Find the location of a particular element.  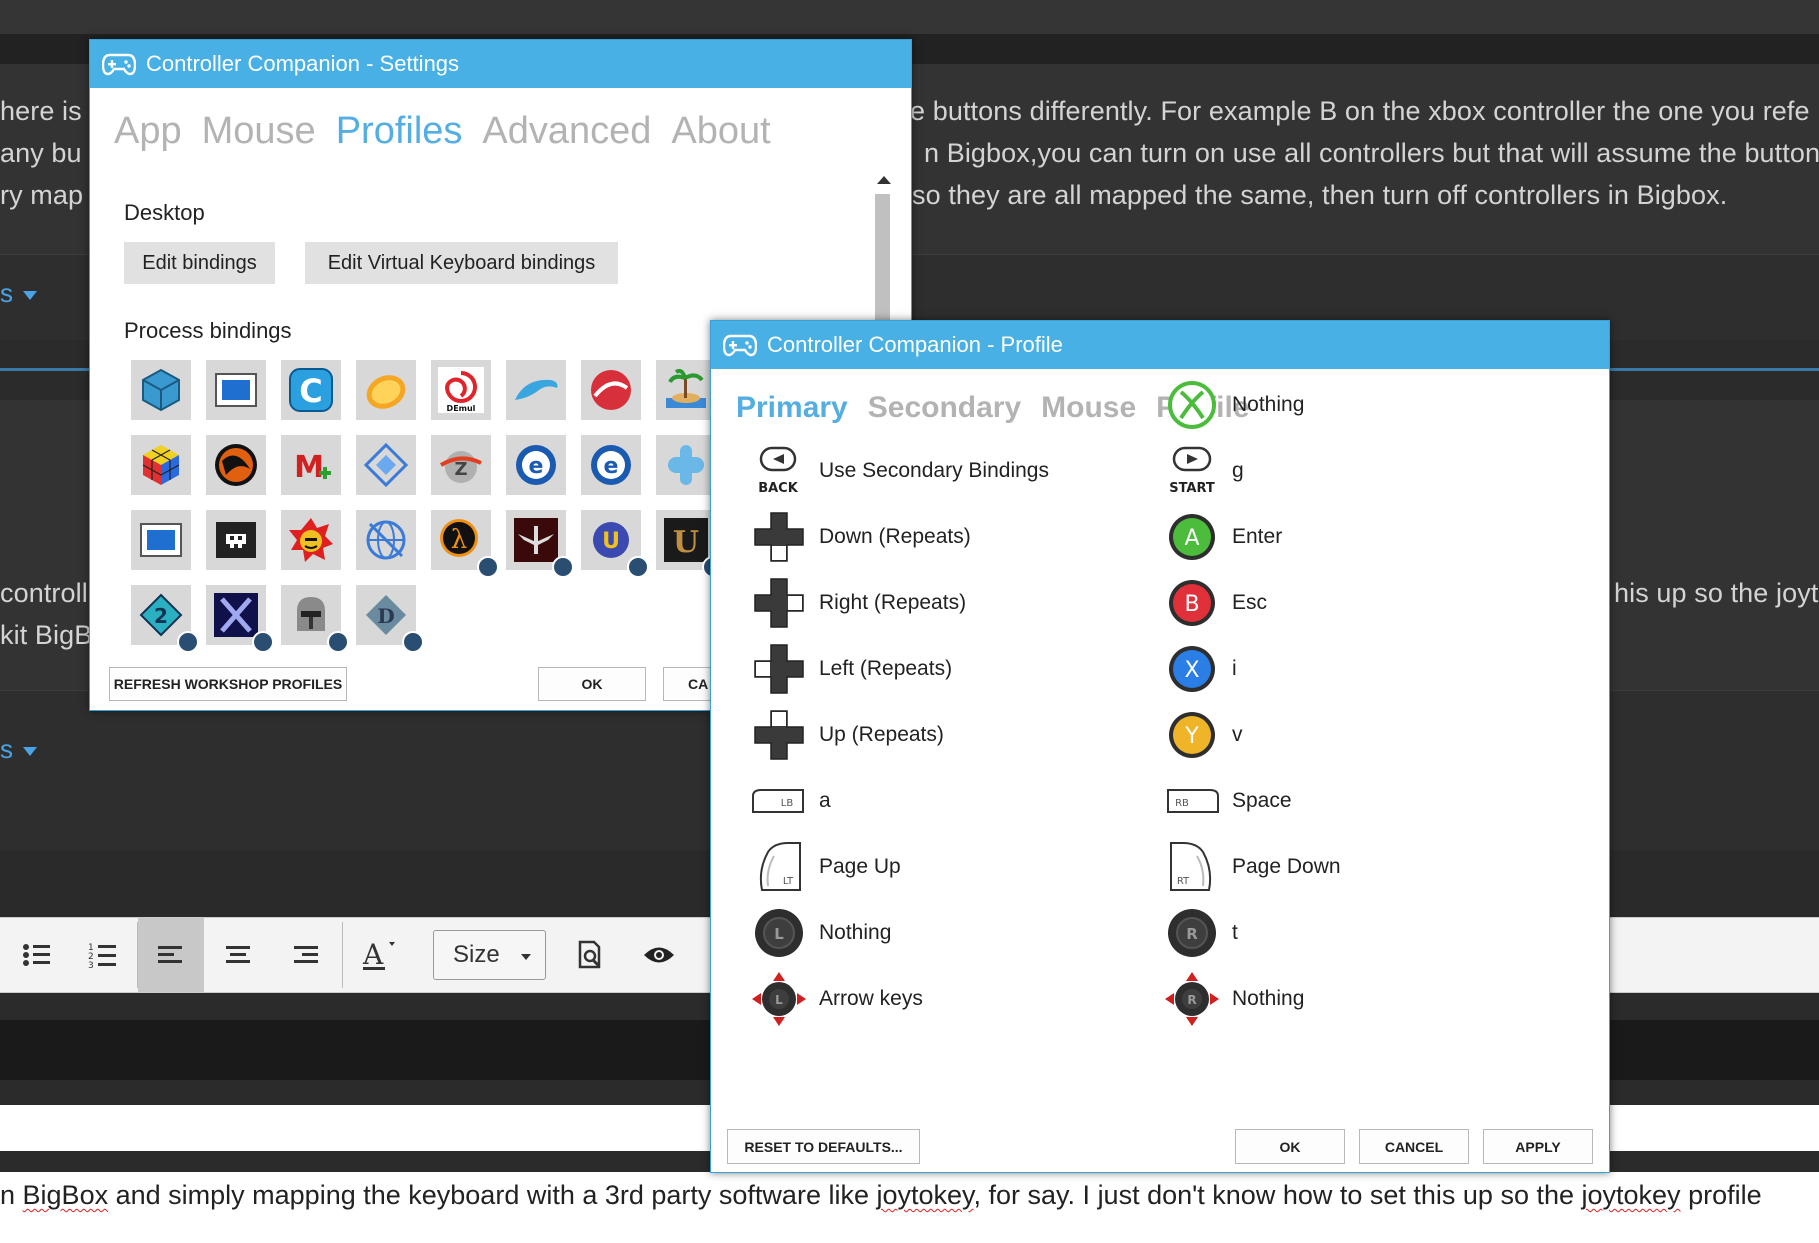

process-c-icon: C is located at coordinates (311, 390).